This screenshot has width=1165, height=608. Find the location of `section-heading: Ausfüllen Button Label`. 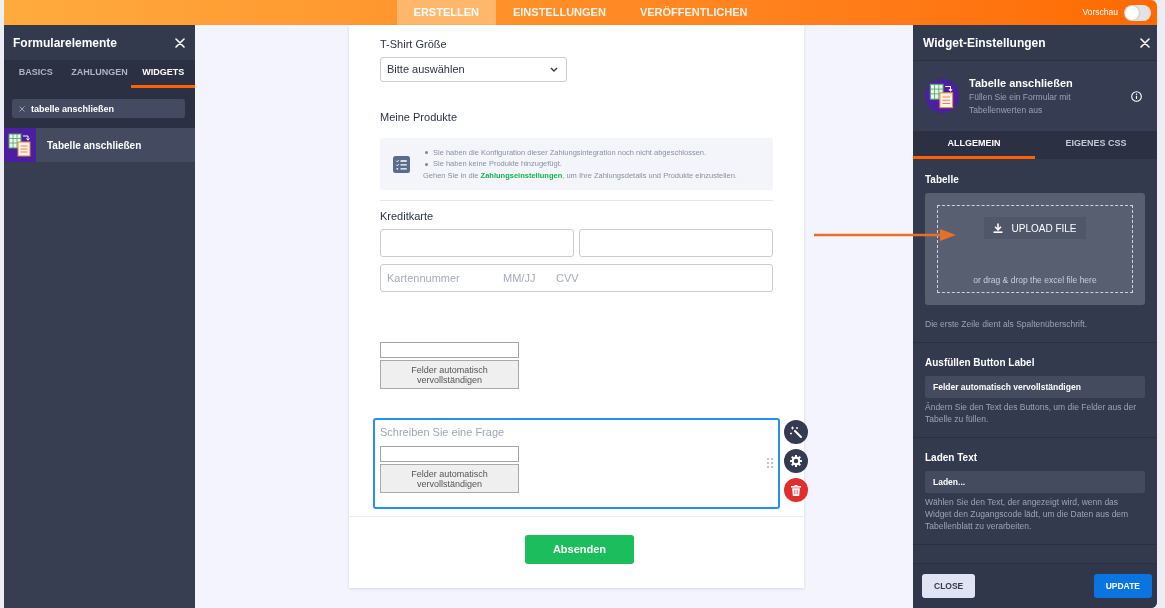

section-heading: Ausfüllen Button Label is located at coordinates (980, 363).